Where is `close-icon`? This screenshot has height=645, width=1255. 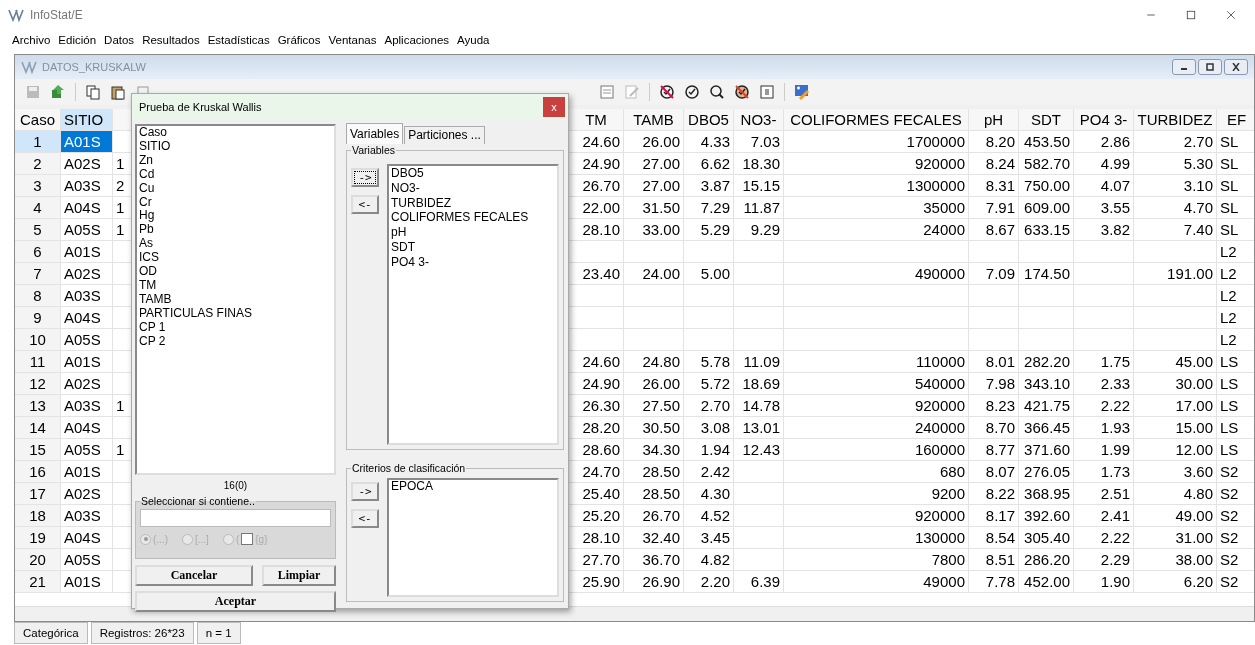
close-icon is located at coordinates (1231, 15).